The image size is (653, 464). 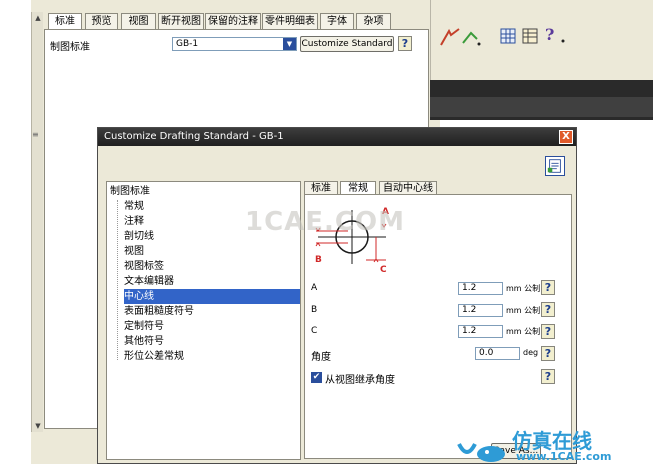 I want to click on tree-item-centerline: 中心线, so click(x=212, y=296).